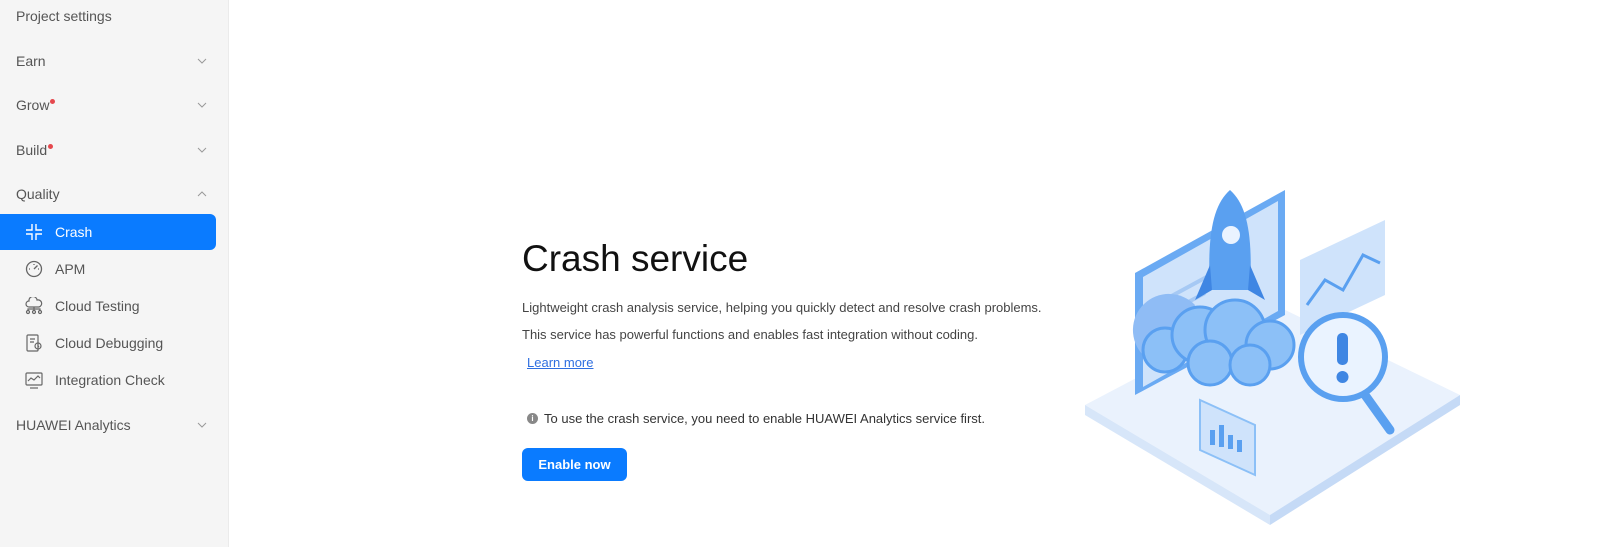 Image resolution: width=1600 pixels, height=547 pixels. What do you see at coordinates (635, 258) in the screenshot?
I see `page-title: Crash service` at bounding box center [635, 258].